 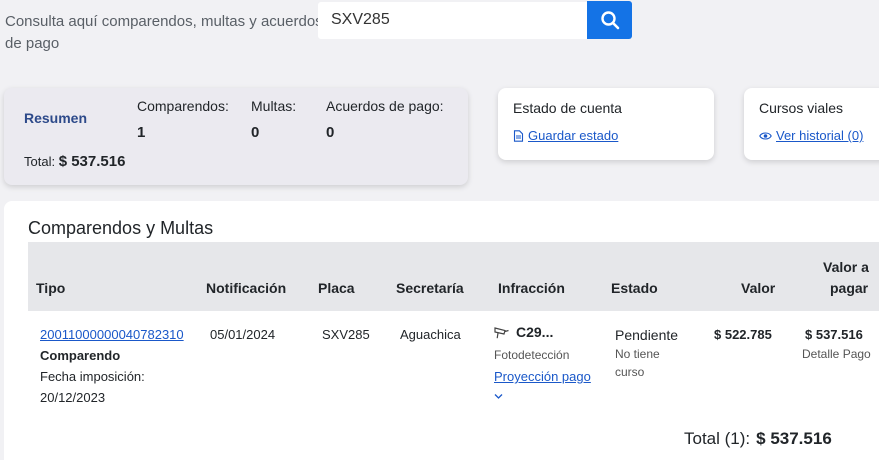 What do you see at coordinates (498, 395) in the screenshot?
I see `expand-chevron-icon` at bounding box center [498, 395].